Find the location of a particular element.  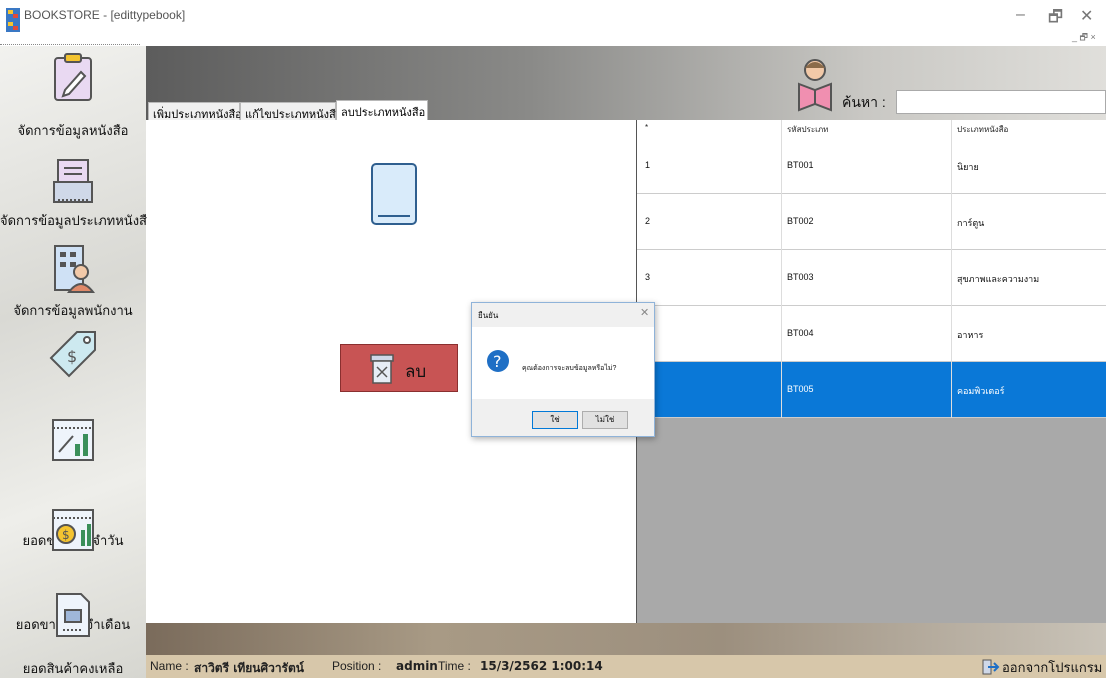

grid-header: * รหัสประเภท ประเภทหนังสือ is located at coordinates (871, 129).